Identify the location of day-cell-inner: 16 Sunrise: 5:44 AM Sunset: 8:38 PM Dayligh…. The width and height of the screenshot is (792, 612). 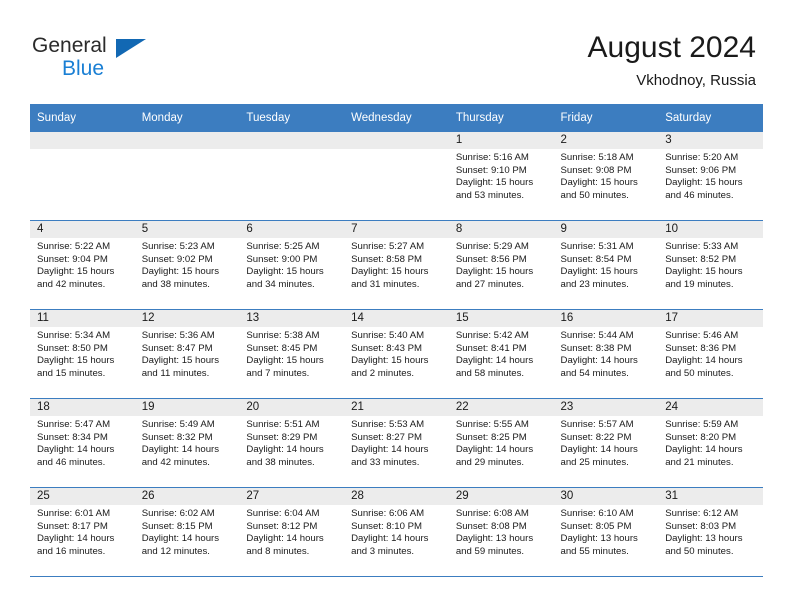
(606, 354).